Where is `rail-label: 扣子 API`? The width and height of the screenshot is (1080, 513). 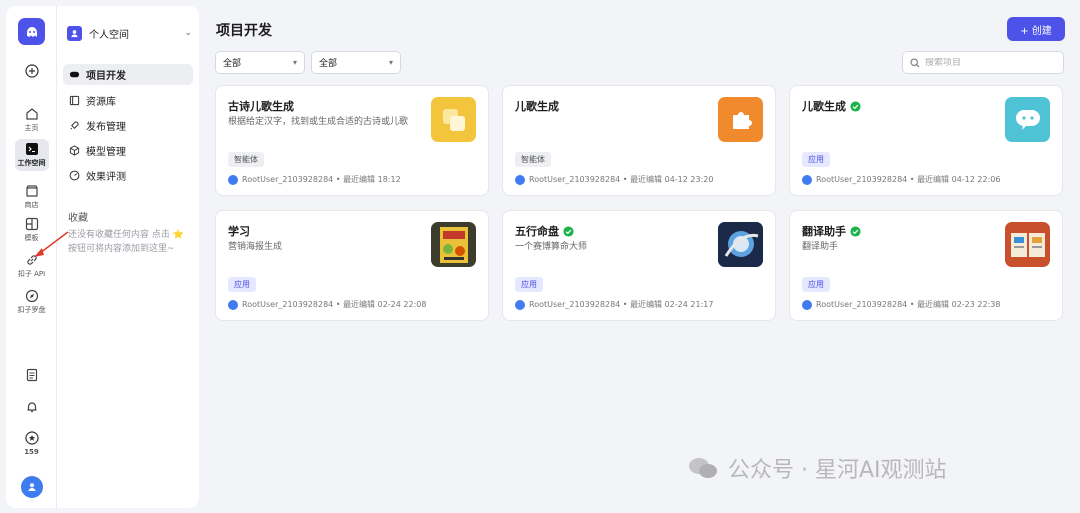 rail-label: 扣子 API is located at coordinates (31, 274).